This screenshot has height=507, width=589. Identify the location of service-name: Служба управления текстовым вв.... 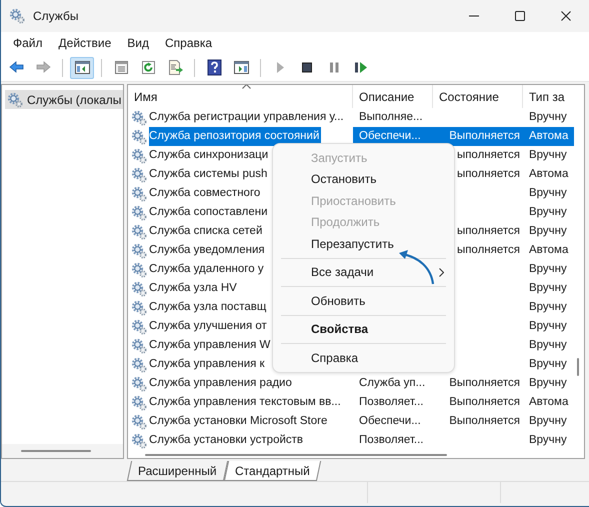
(246, 402).